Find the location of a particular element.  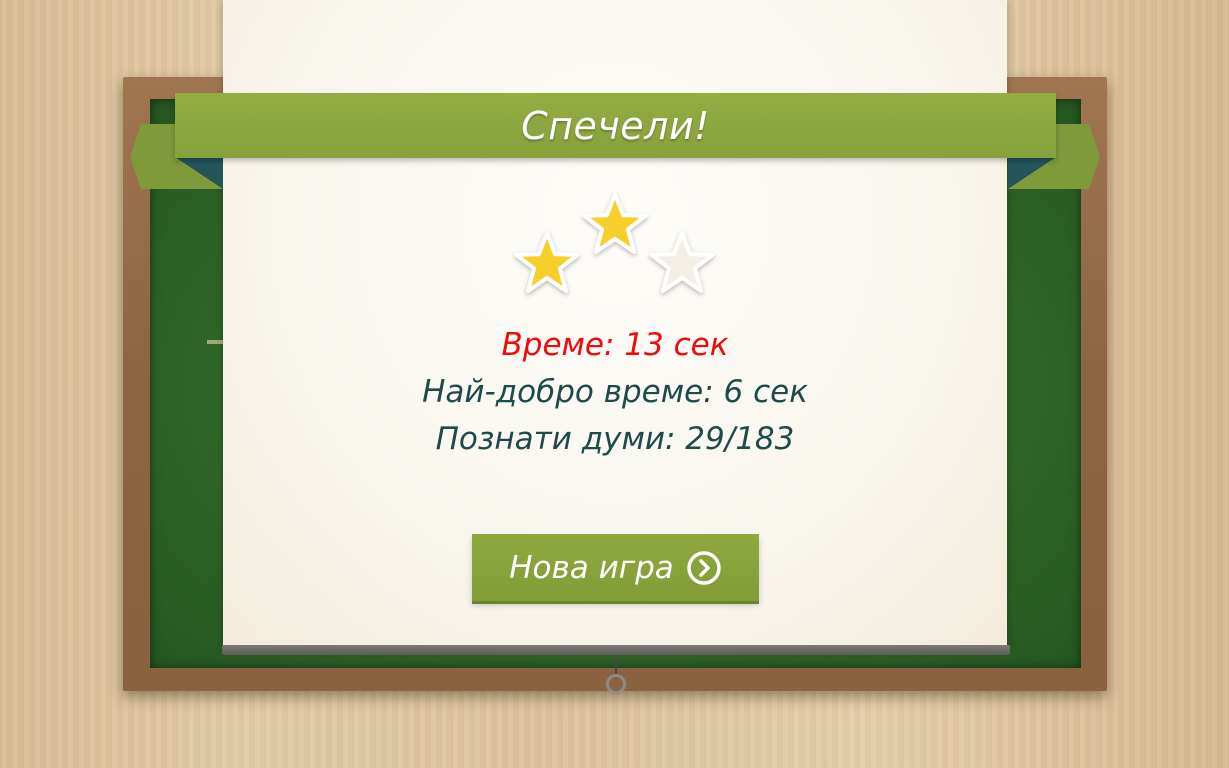

win-title: Спечели! is located at coordinates (615, 125).